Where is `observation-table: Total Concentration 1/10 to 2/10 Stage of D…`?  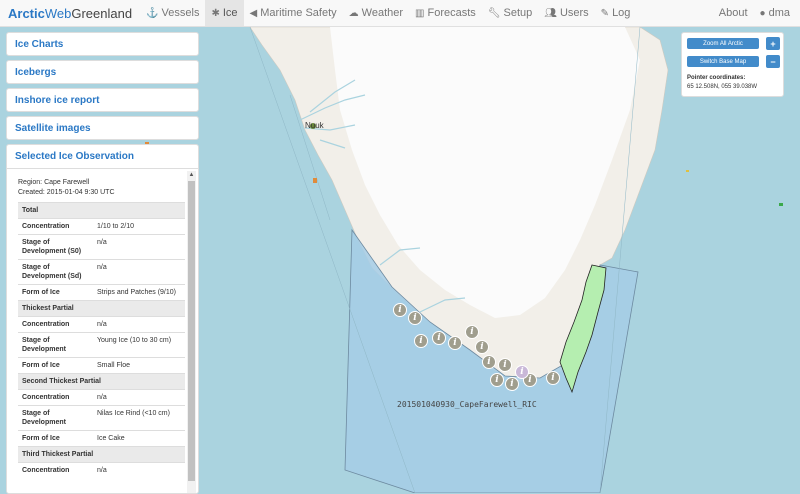
observation-table: Total Concentration 1/10 to 2/10 Stage of D… is located at coordinates (101, 340).